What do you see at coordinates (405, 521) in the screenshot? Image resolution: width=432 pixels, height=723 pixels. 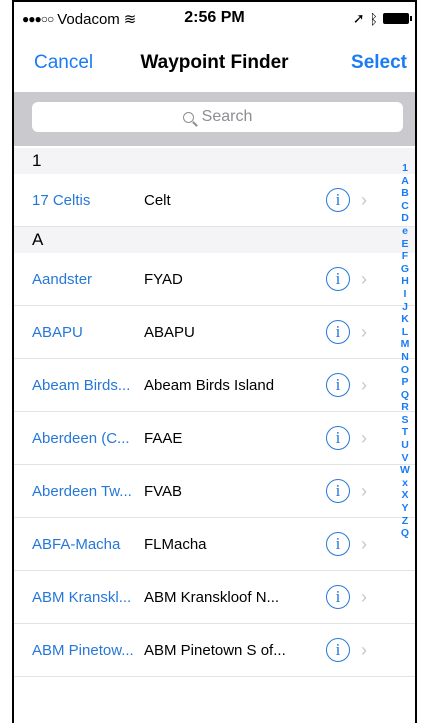 I see `index-letter: Z` at bounding box center [405, 521].